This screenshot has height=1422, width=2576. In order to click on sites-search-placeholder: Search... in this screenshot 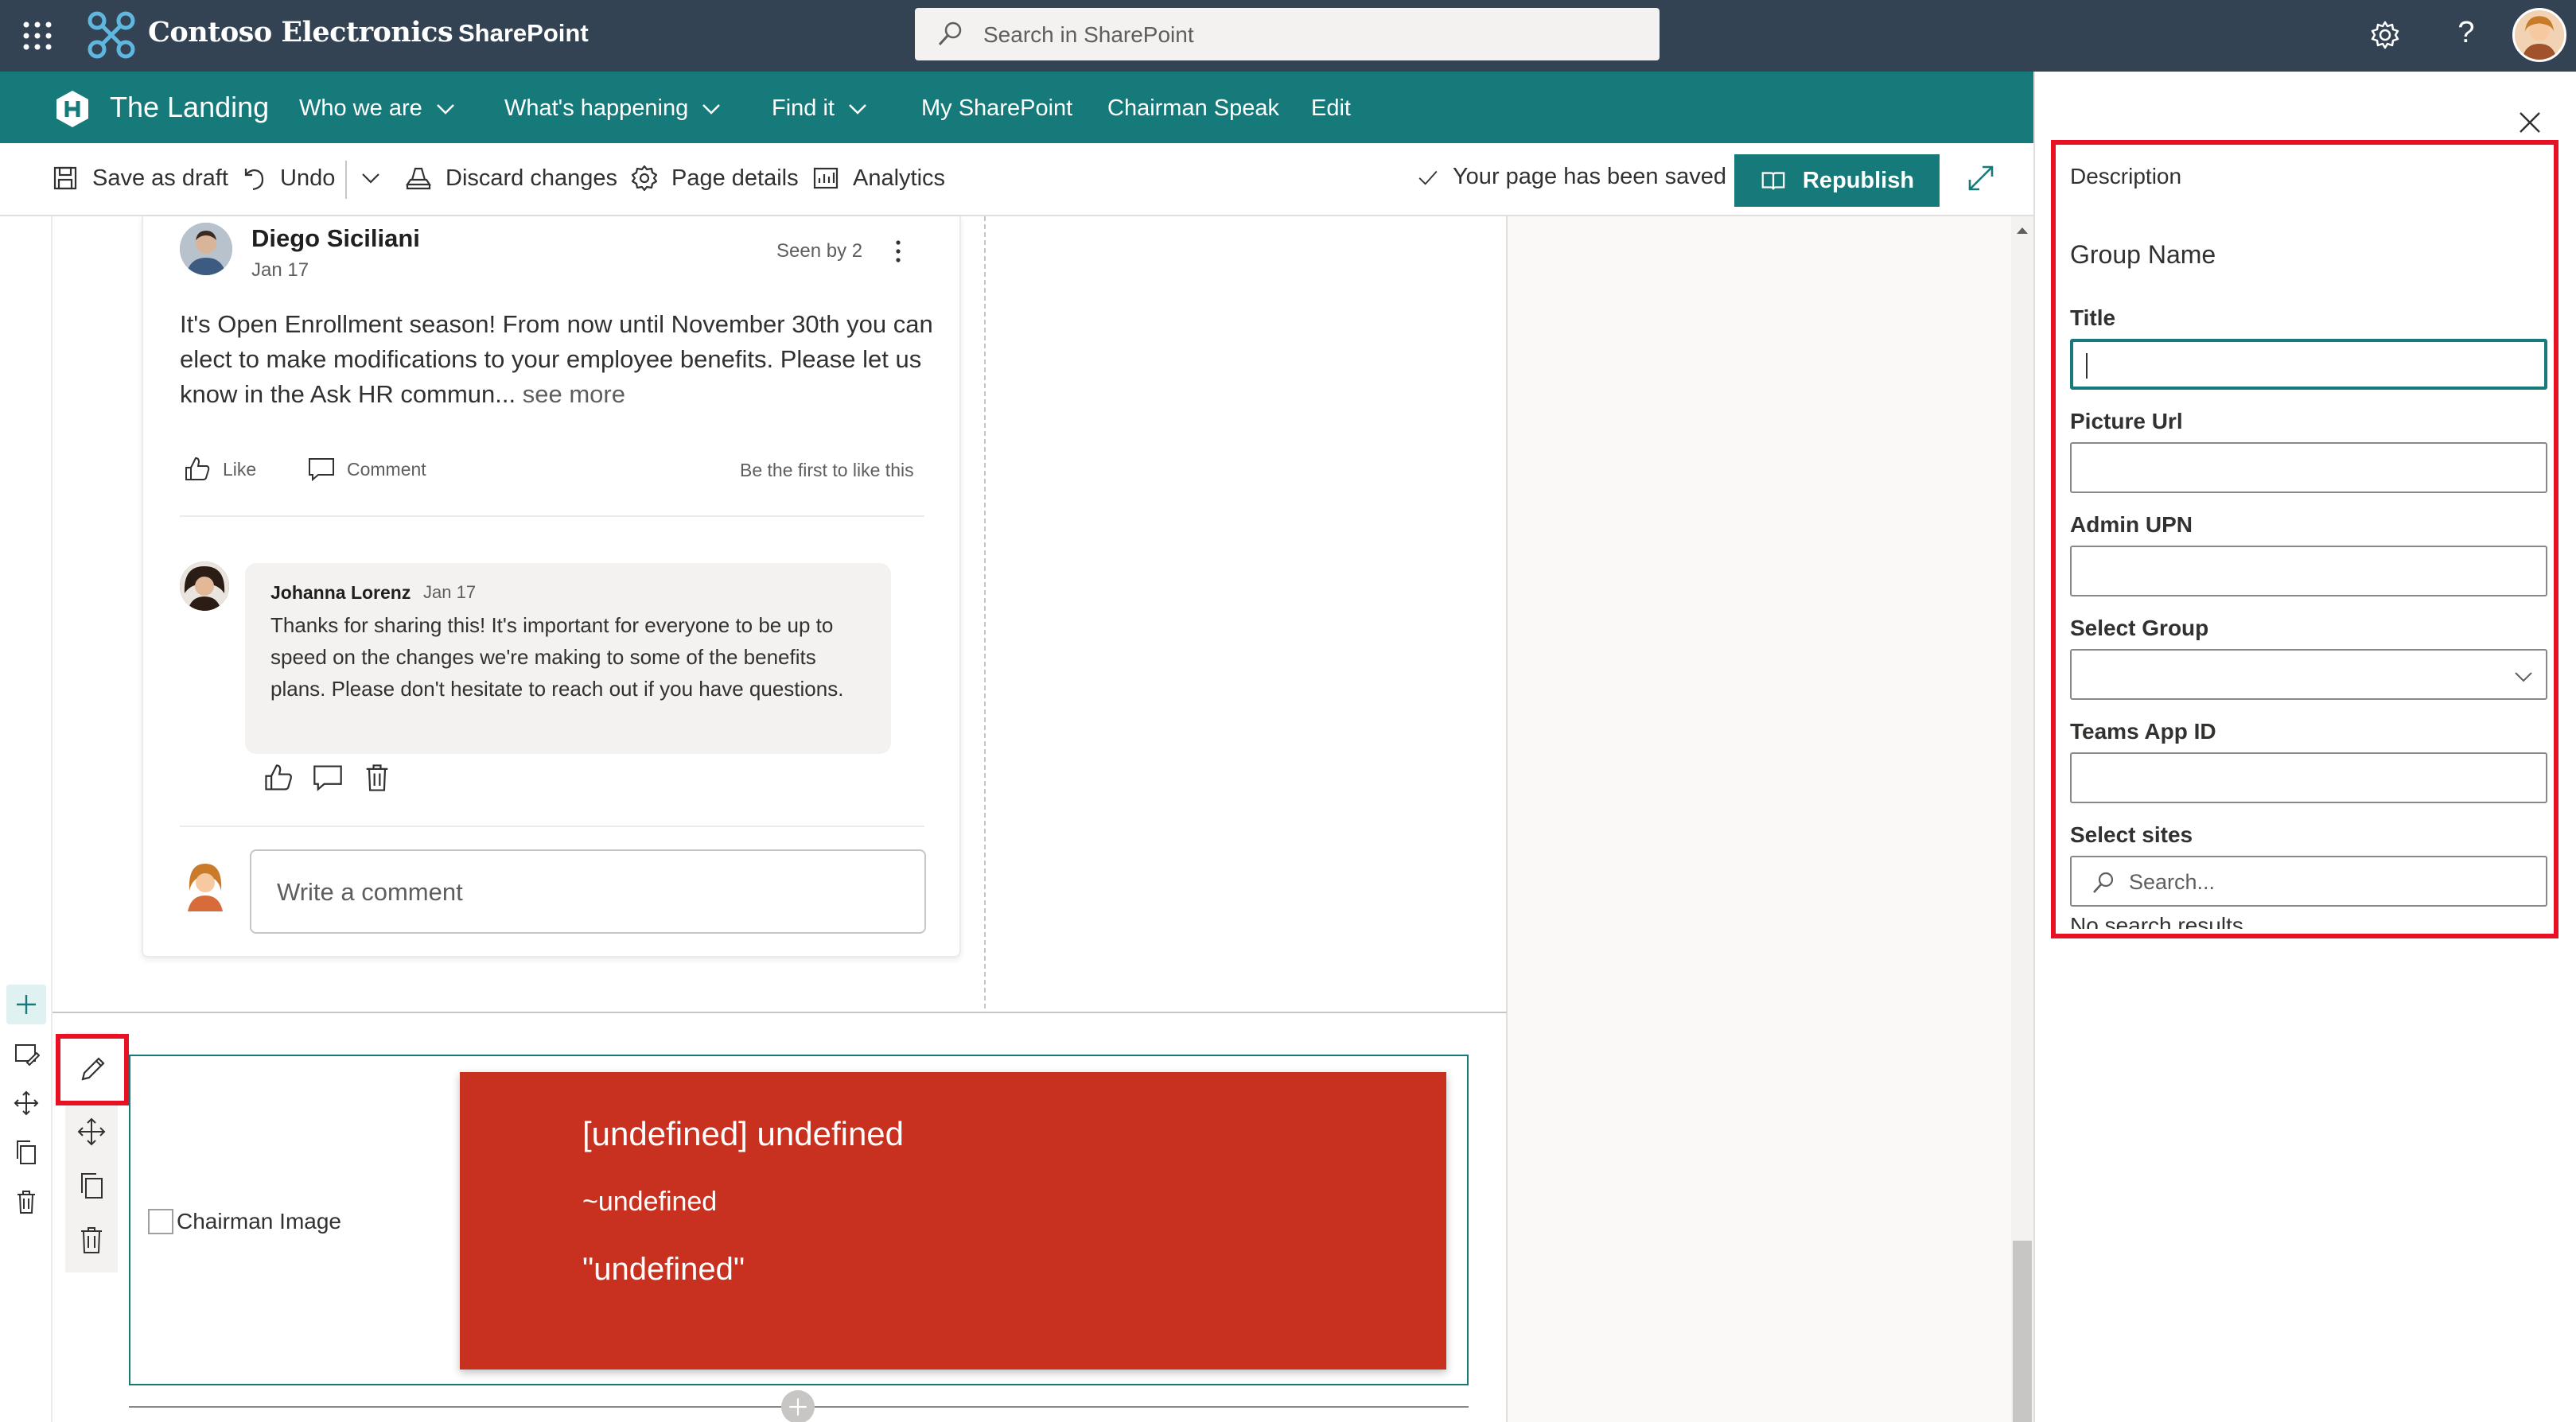, I will do `click(2173, 882)`.